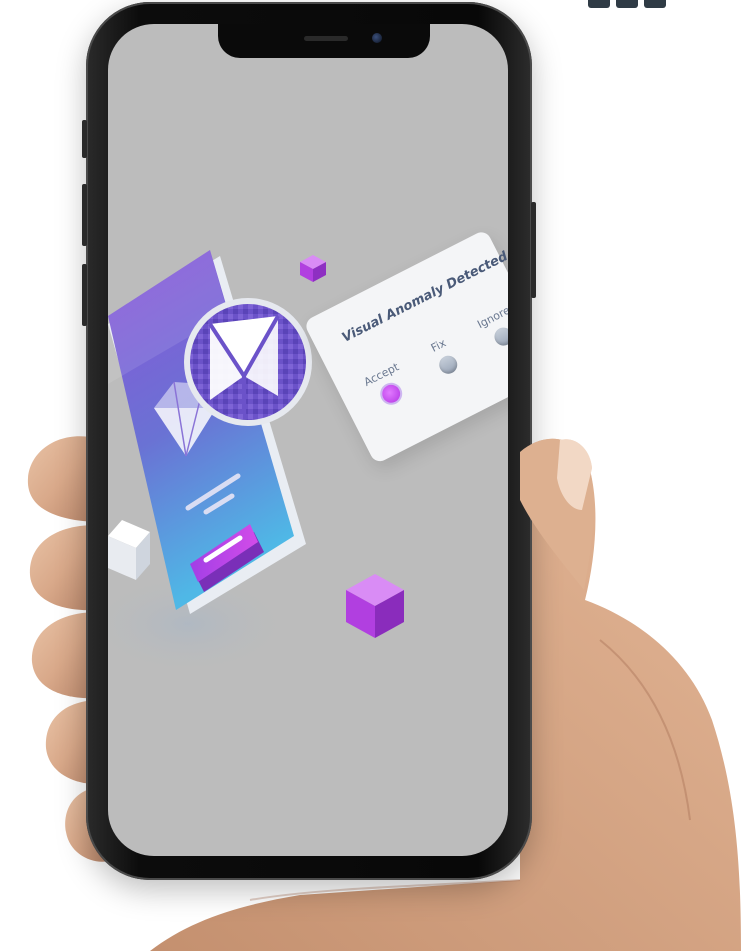 This screenshot has height=951, width=741. What do you see at coordinates (377, 38) in the screenshot?
I see `front-camera` at bounding box center [377, 38].